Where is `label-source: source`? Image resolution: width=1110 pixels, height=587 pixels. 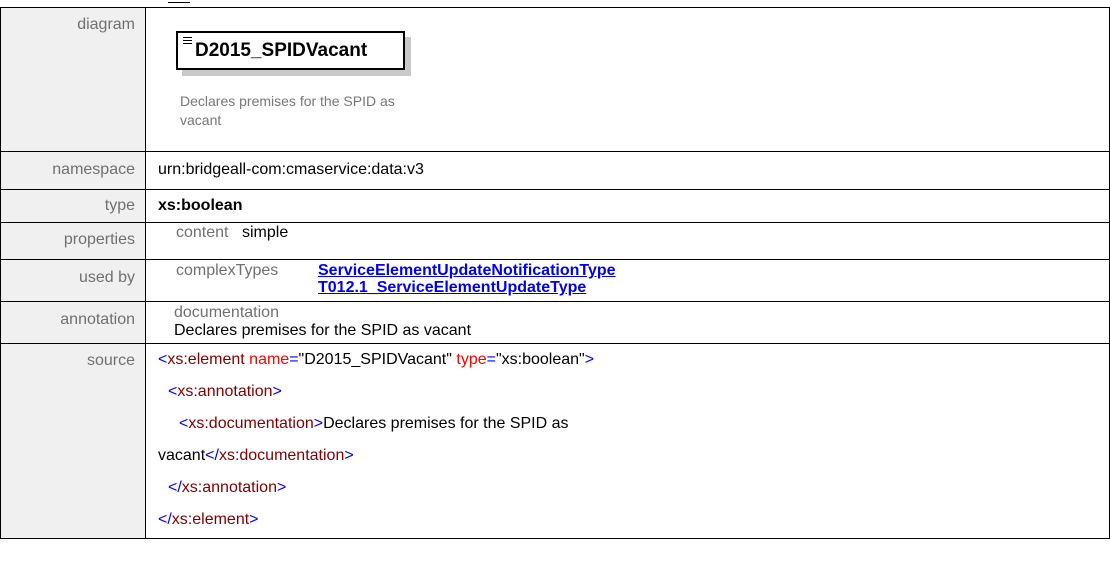
label-source: source is located at coordinates (73, 441).